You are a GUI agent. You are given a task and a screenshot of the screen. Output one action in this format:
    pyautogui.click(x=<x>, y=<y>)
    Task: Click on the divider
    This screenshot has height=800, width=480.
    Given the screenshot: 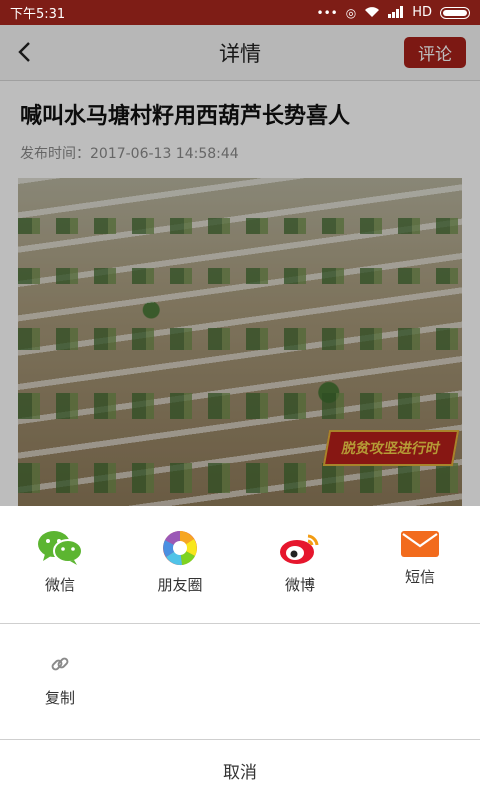 What is the action you would take?
    pyautogui.click(x=240, y=623)
    